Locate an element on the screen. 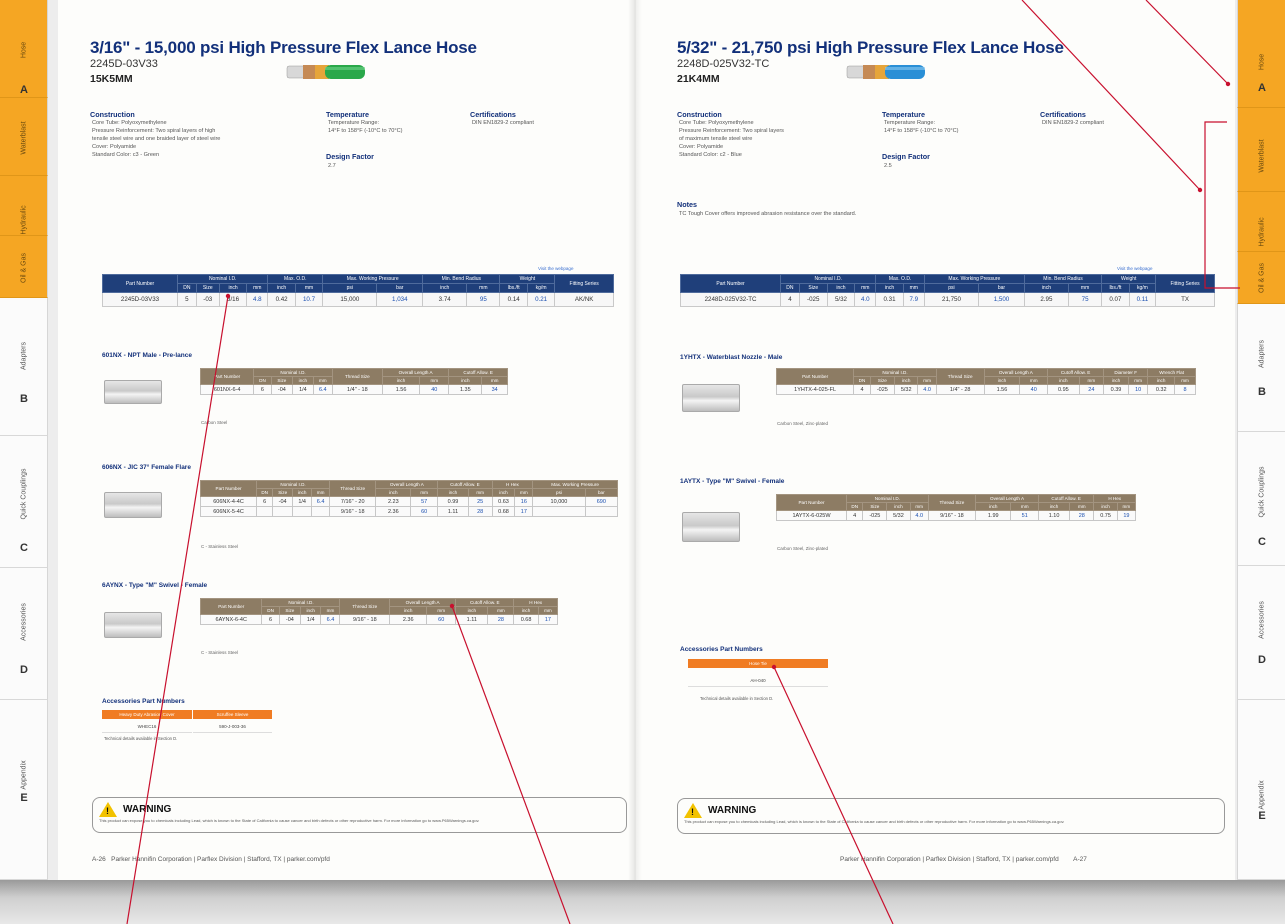  tab-label: Waterblast is located at coordinates (23, 138).